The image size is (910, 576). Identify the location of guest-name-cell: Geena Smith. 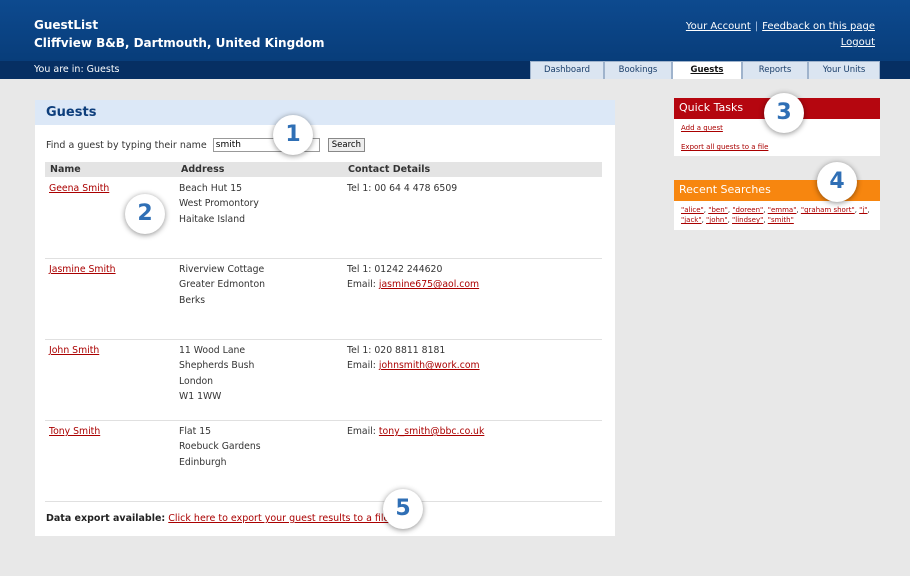
(79, 188).